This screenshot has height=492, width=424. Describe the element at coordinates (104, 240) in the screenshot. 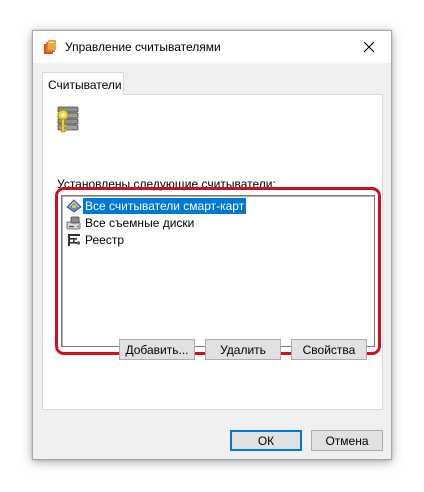

I see `list-item-label: Реестр` at that location.